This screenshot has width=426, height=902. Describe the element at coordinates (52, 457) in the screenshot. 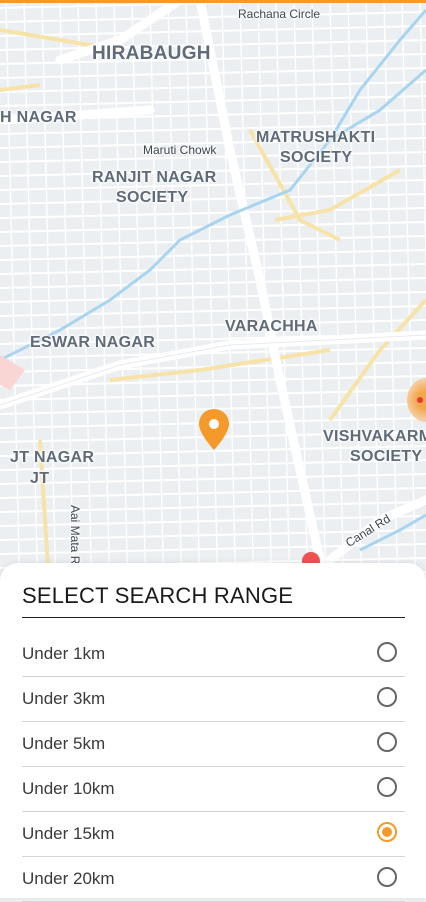

I see `map-label-jt-nagar: JT NAGAR` at that location.